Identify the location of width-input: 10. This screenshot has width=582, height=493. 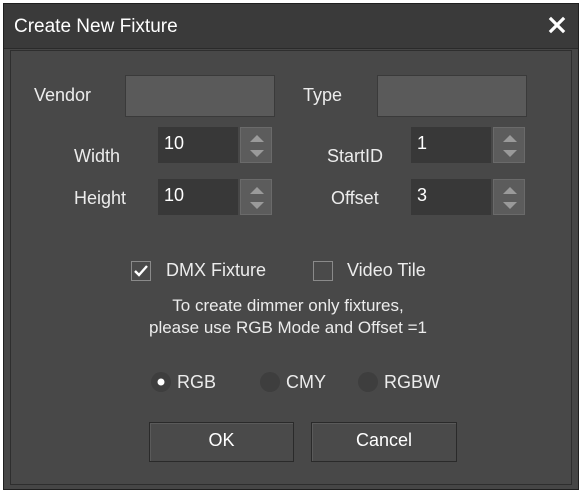
(198, 145).